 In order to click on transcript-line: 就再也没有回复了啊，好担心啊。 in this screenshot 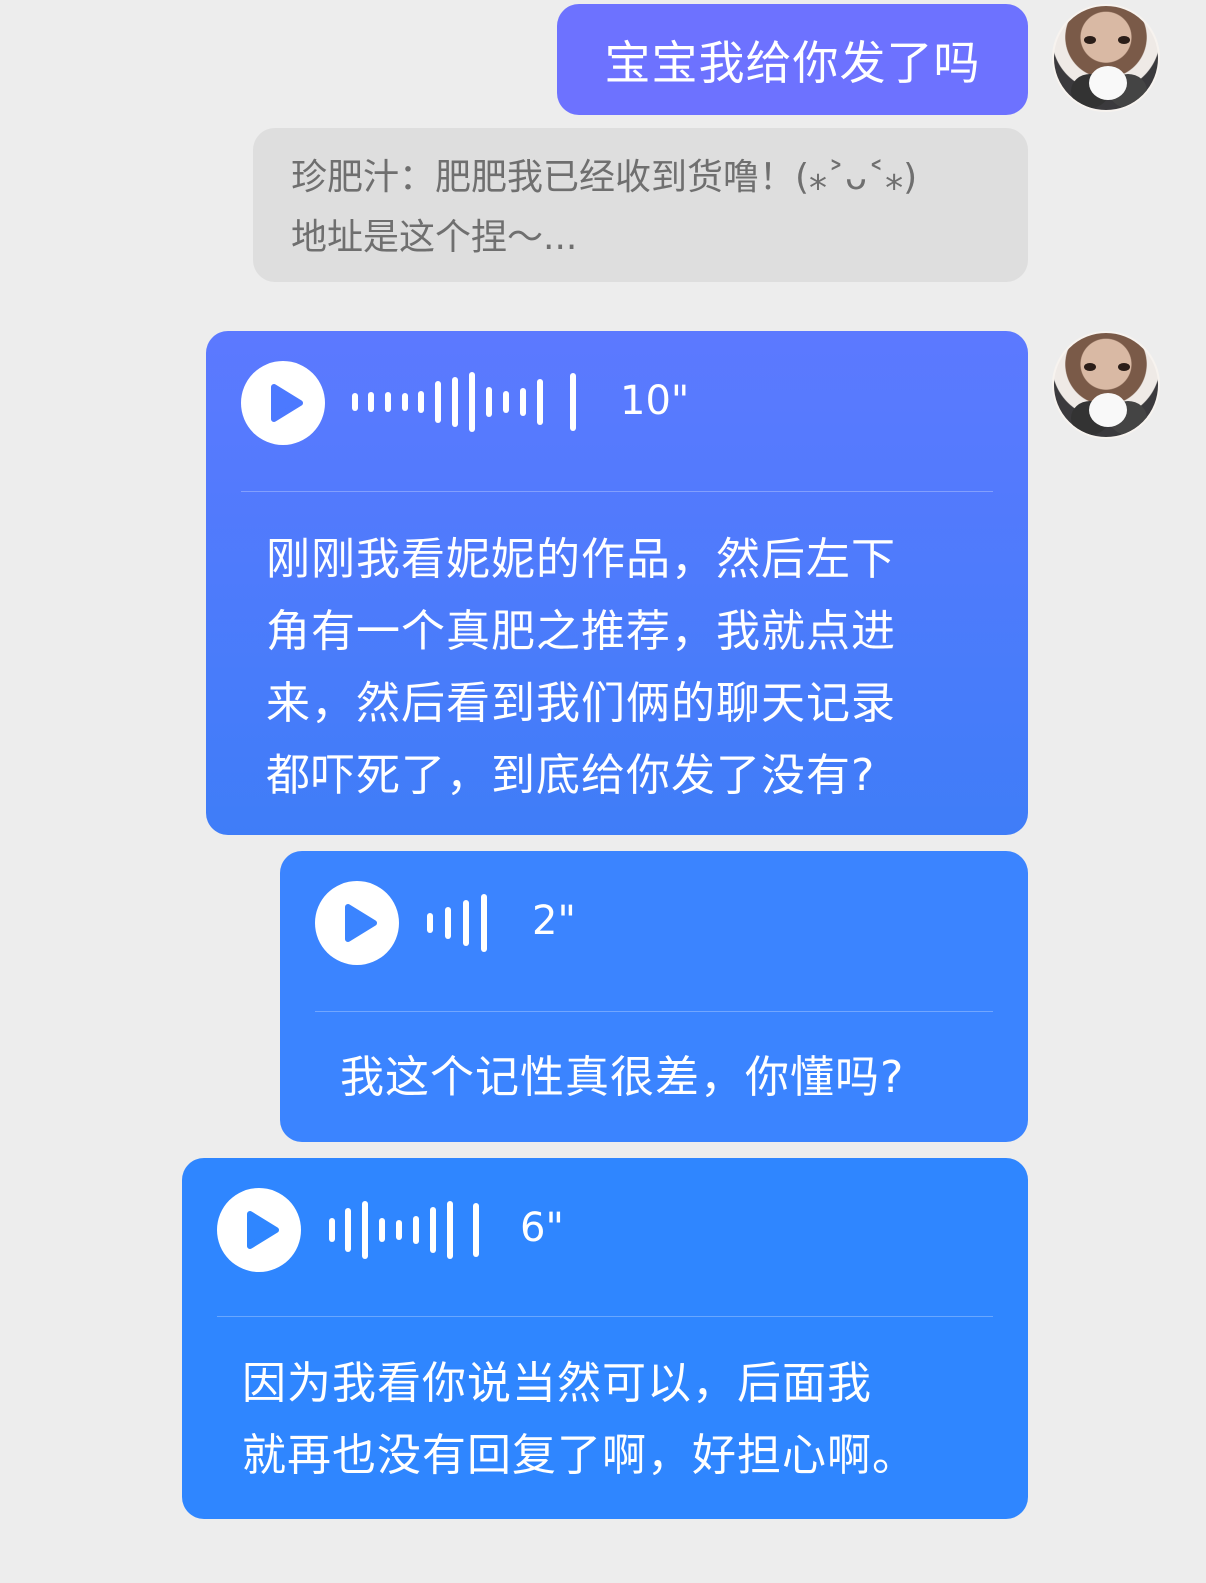, I will do `click(579, 1455)`.